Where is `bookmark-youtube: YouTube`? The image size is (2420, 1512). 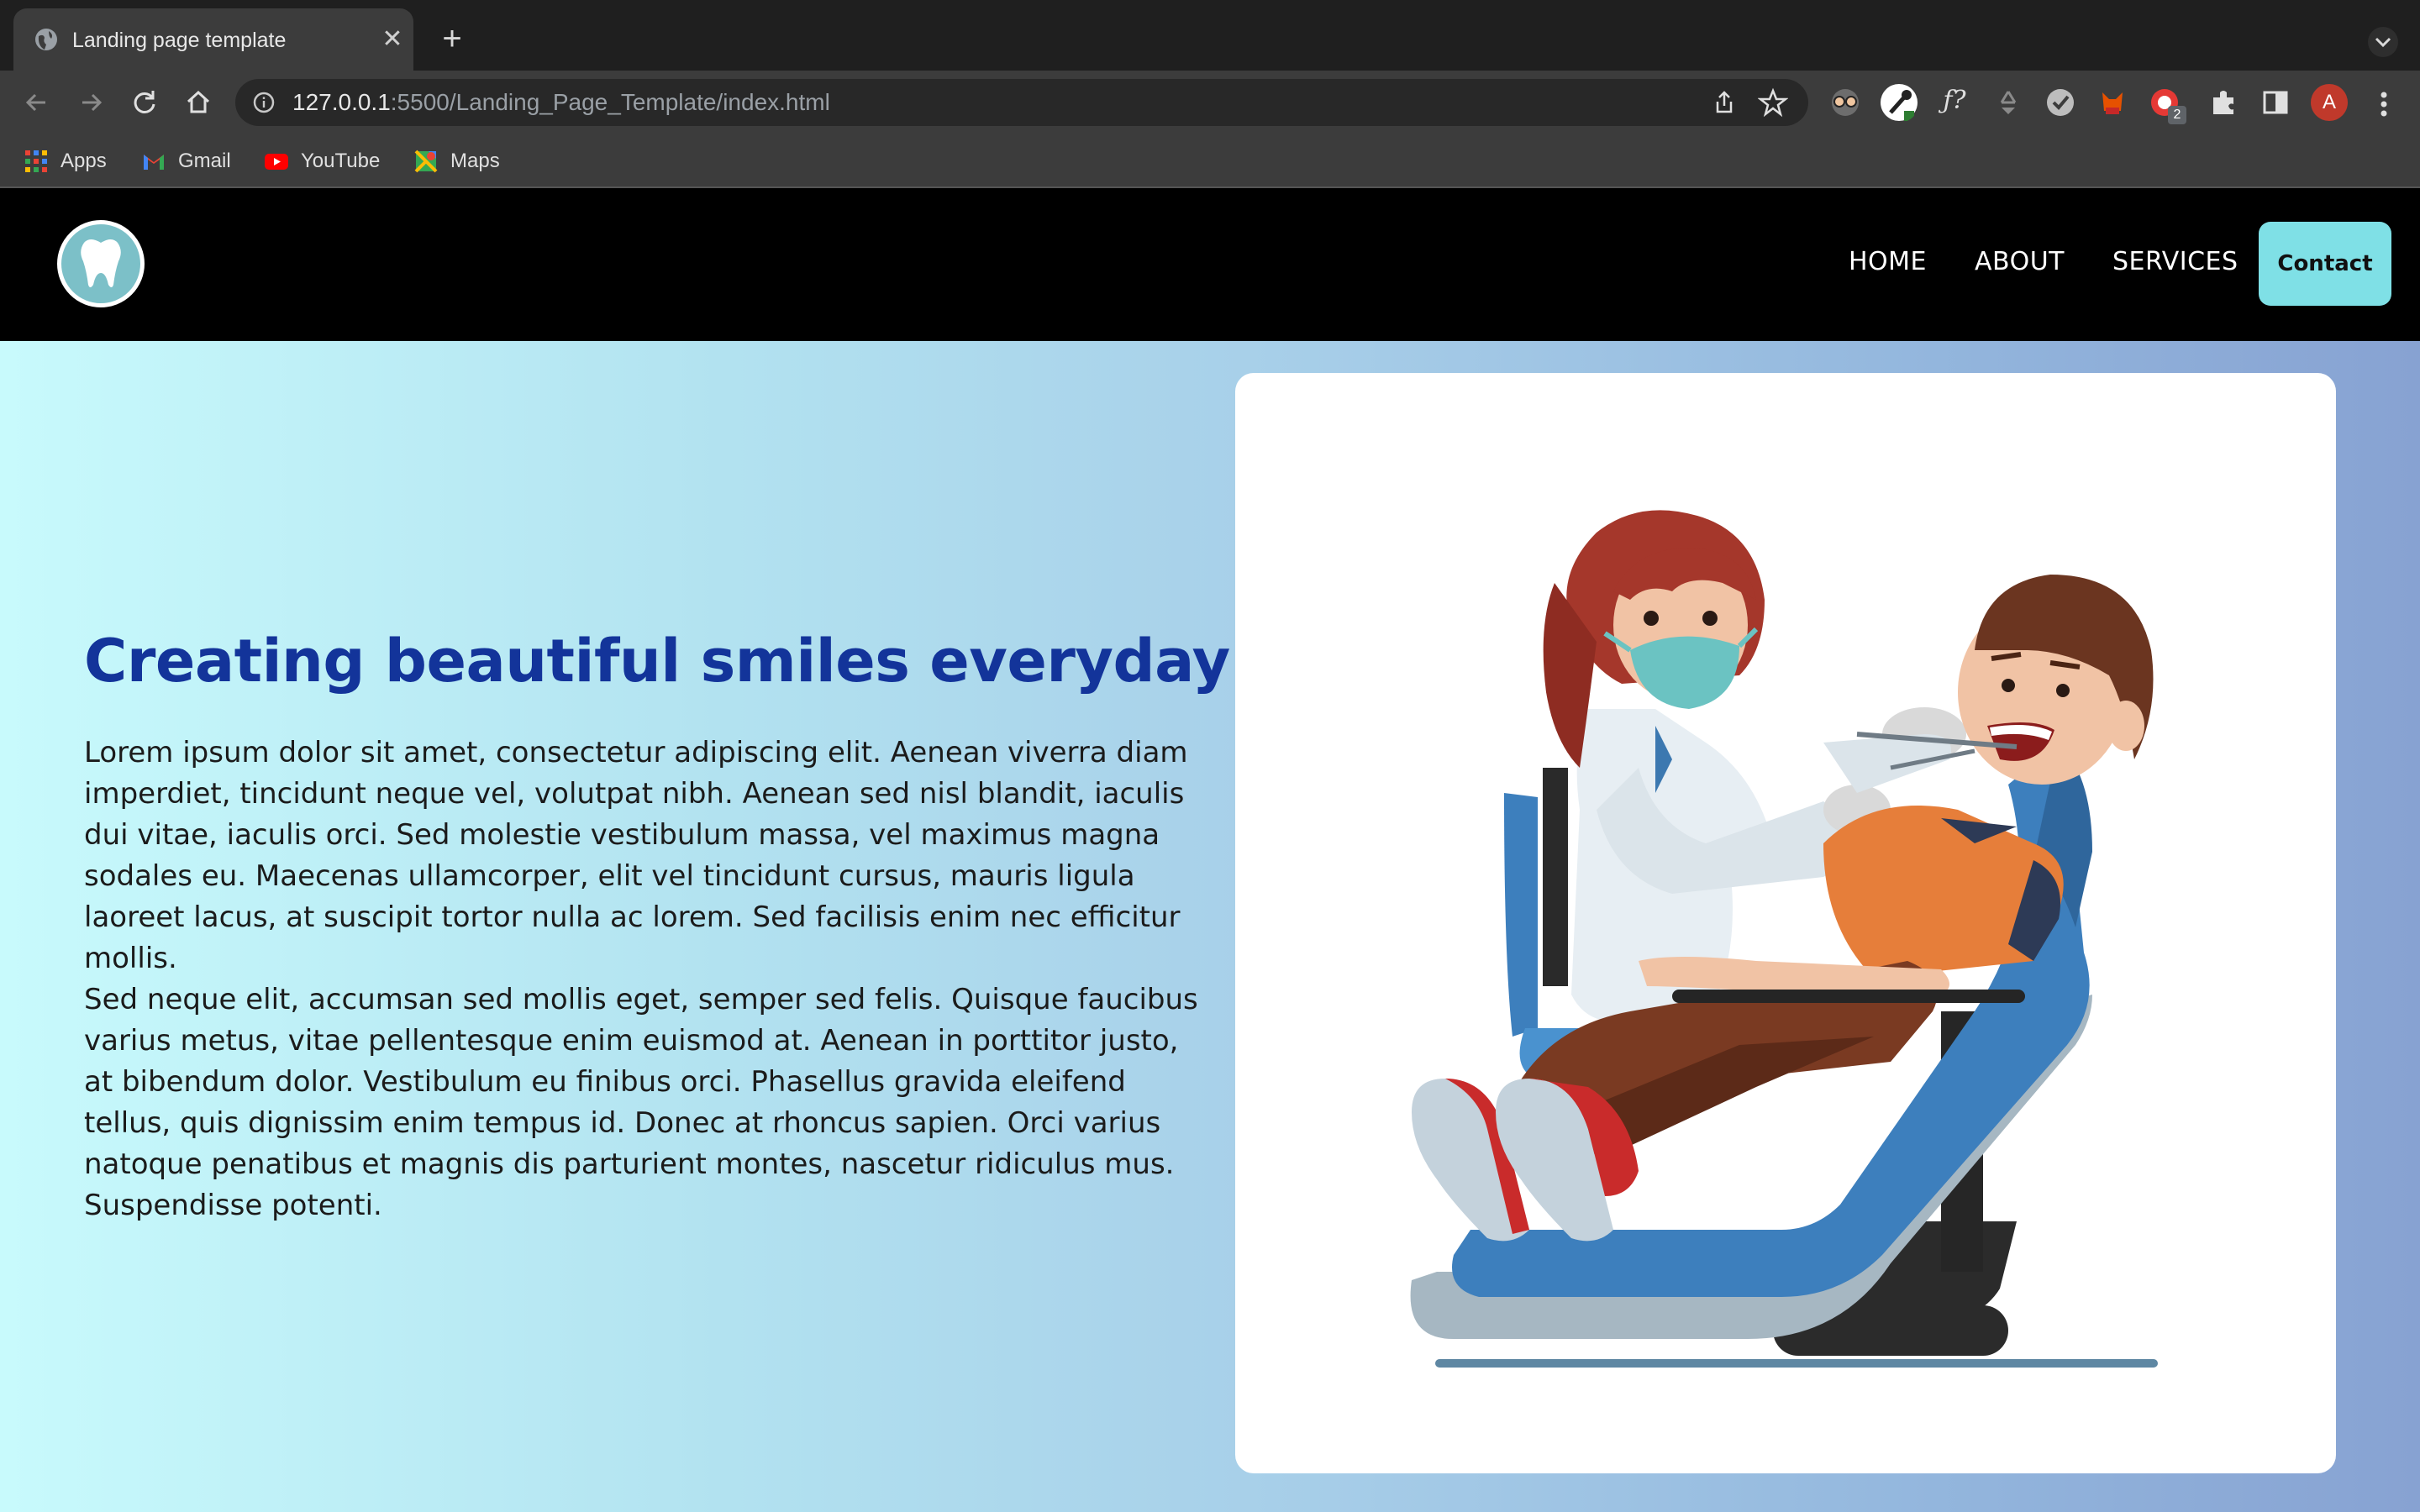 bookmark-youtube: YouTube is located at coordinates (322, 161).